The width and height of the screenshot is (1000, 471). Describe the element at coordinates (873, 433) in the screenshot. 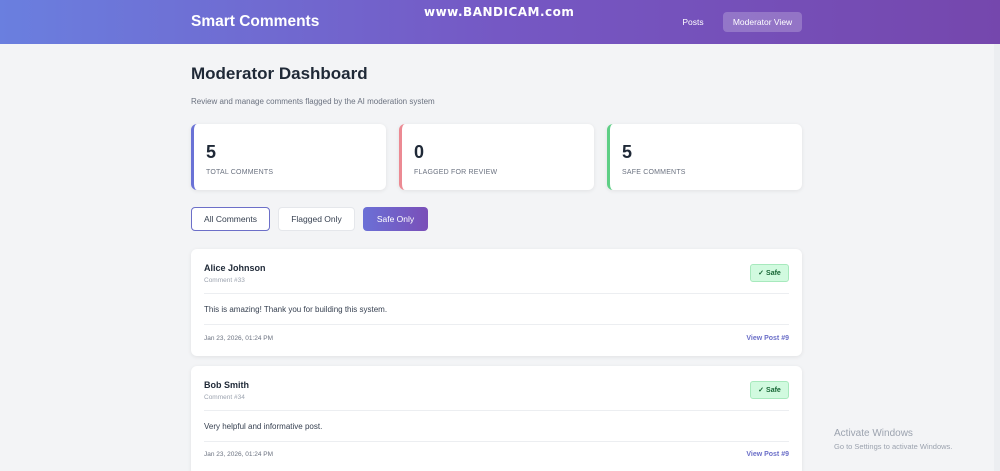

I see `activate-windows-title: Activate Windows` at that location.